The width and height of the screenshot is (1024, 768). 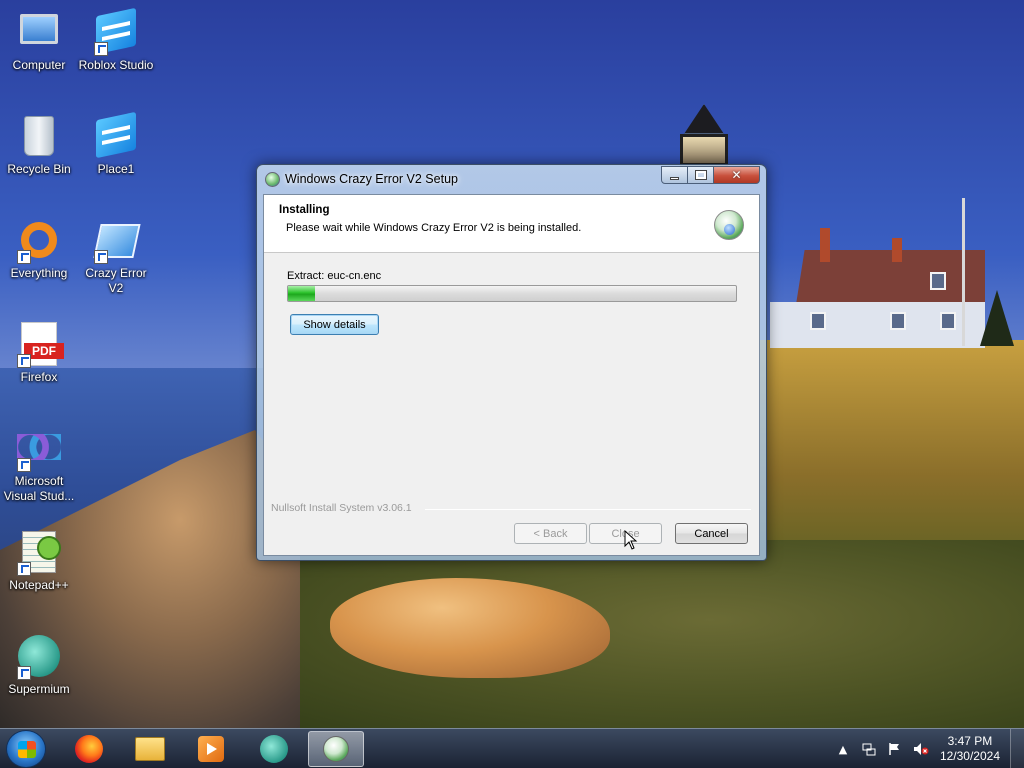 I want to click on taskbar-clock: 3:47 PM 12/30/2024, so click(x=970, y=749).